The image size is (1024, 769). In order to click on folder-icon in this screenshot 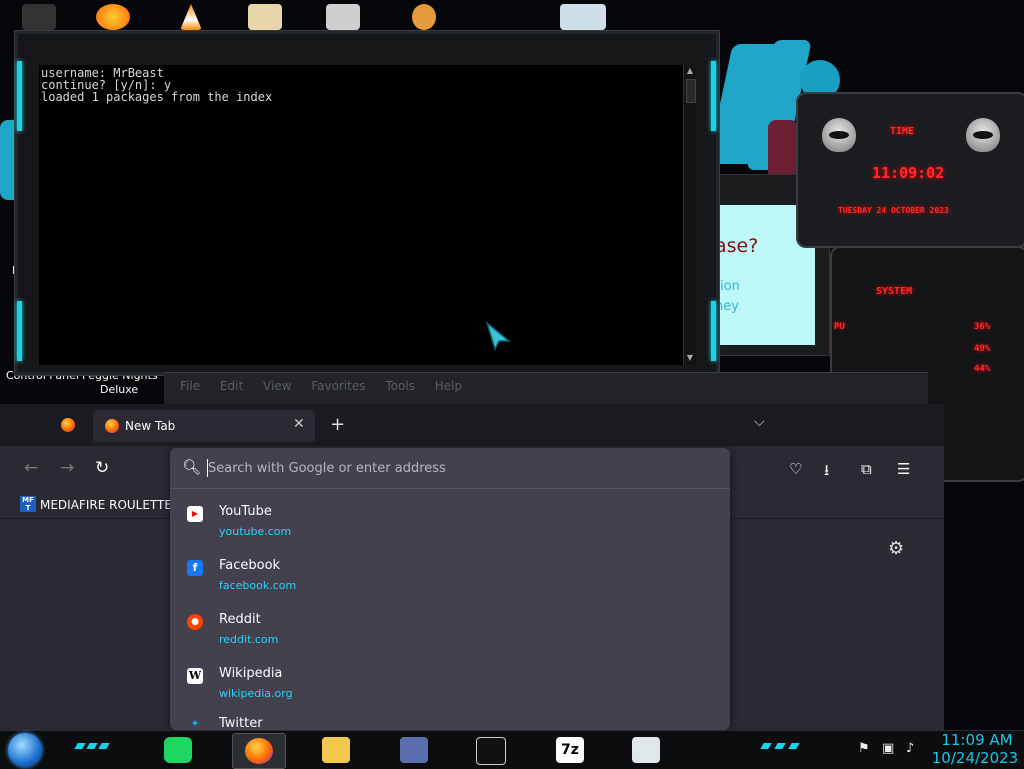, I will do `click(336, 750)`.